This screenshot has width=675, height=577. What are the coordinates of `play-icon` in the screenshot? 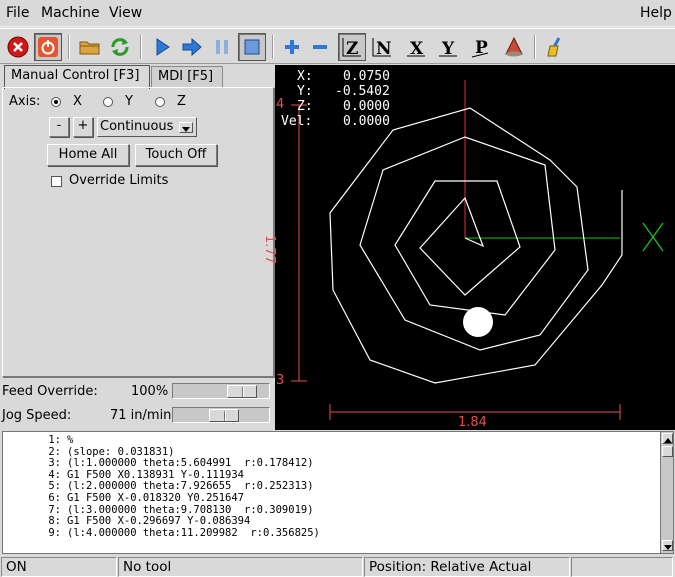 It's located at (163, 47).